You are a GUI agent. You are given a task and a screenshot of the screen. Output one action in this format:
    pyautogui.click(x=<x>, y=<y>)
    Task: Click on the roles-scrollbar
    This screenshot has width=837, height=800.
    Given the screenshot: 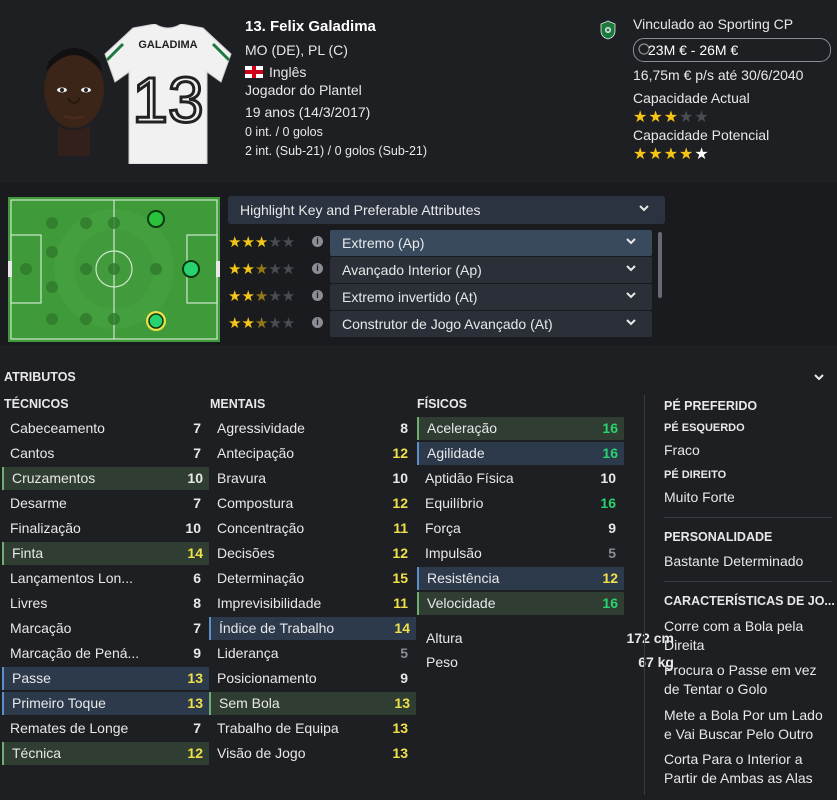 What is the action you would take?
    pyautogui.click(x=660, y=265)
    